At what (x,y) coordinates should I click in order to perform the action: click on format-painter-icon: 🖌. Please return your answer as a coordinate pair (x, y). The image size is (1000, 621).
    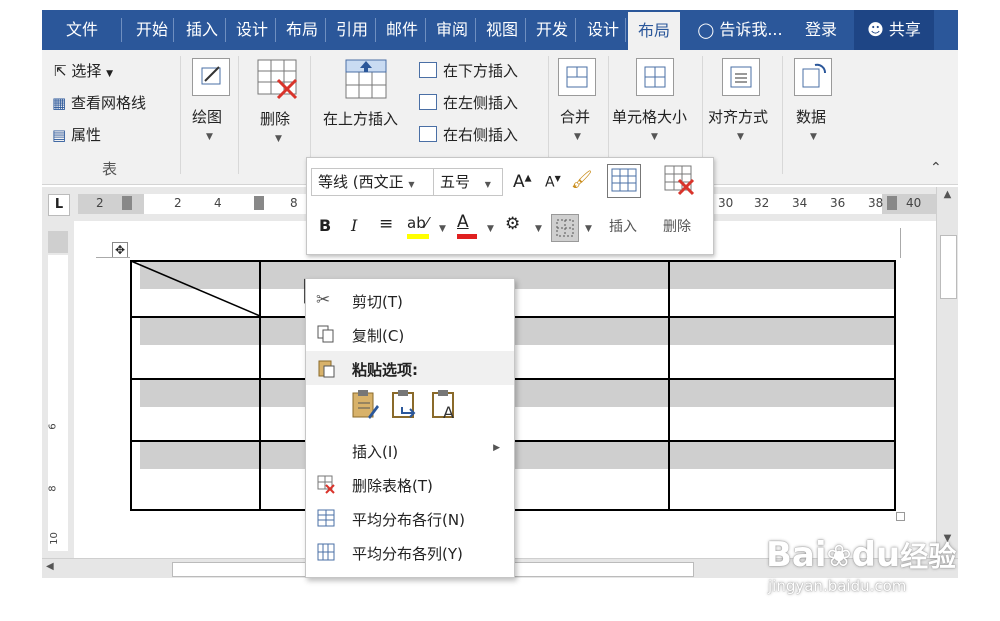
    Looking at the image, I should click on (582, 180).